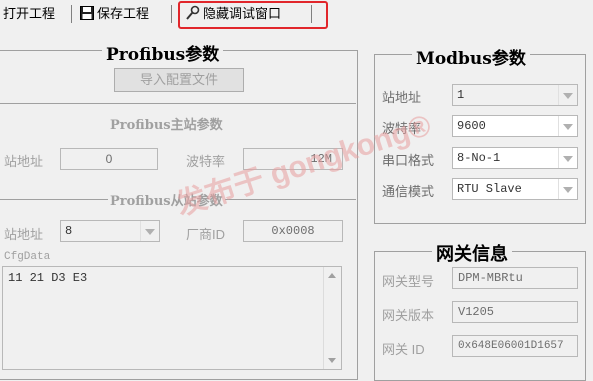  What do you see at coordinates (515, 278) in the screenshot?
I see `gateway-model-field: DPM-MBRtu` at bounding box center [515, 278].